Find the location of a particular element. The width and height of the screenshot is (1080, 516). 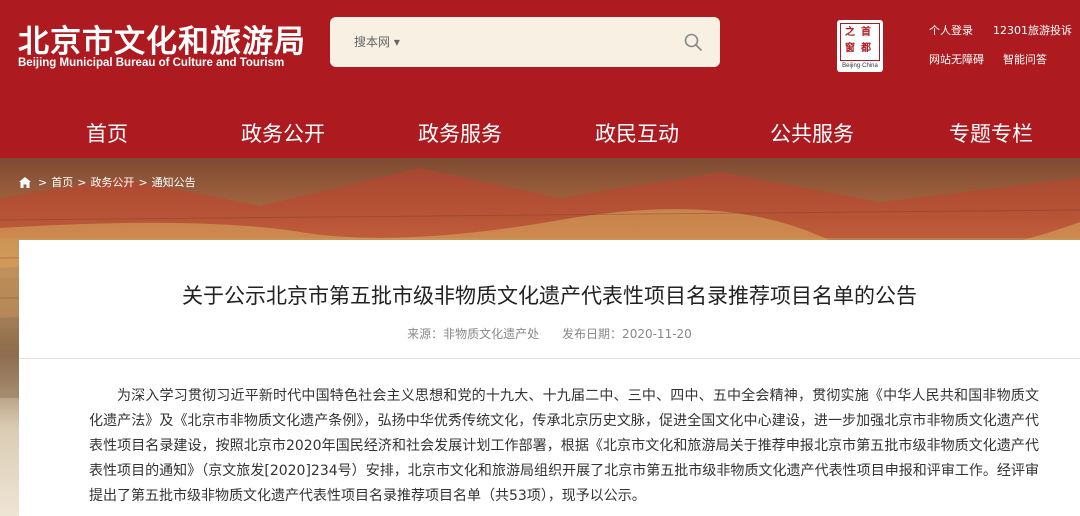

accessibility-link: 网站无障碍 is located at coordinates (956, 59).